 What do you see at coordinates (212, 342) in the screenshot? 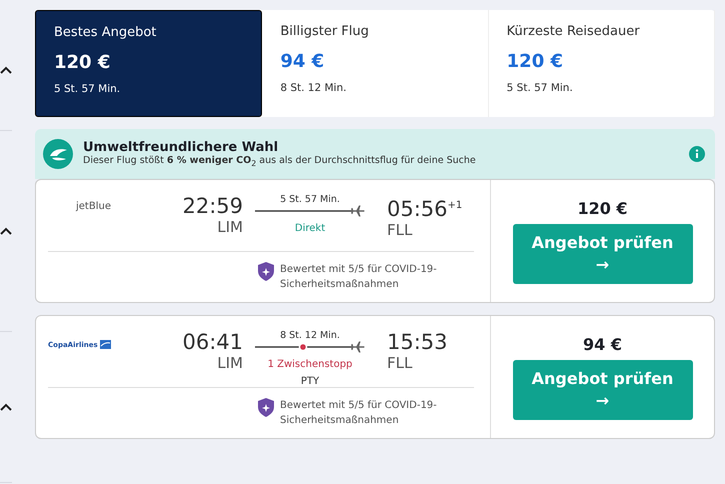
I see `departure-time: 06:41` at bounding box center [212, 342].